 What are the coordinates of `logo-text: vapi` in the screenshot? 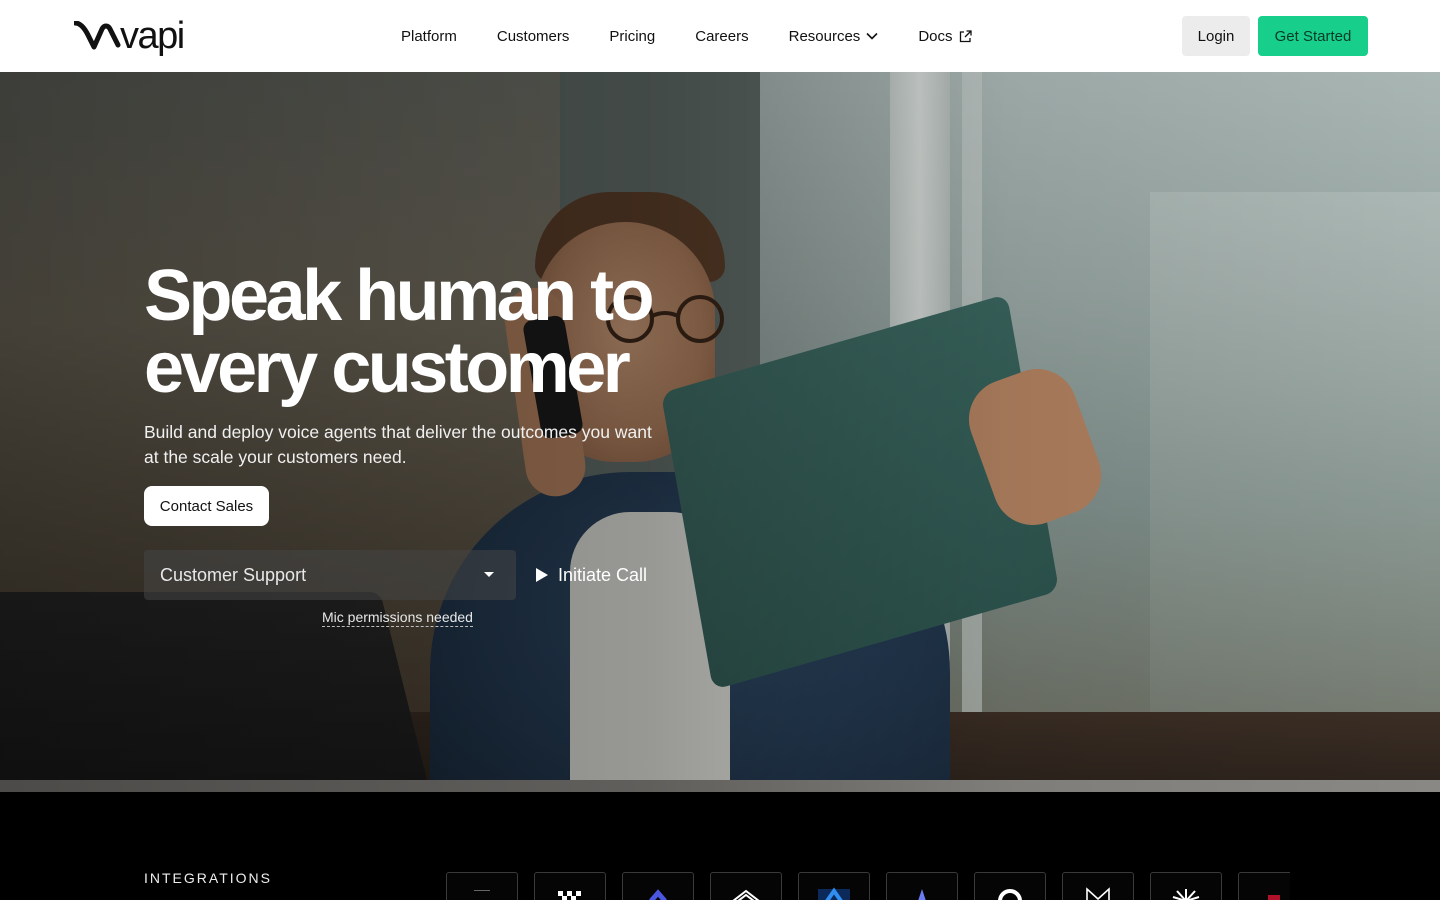 It's located at (152, 36).